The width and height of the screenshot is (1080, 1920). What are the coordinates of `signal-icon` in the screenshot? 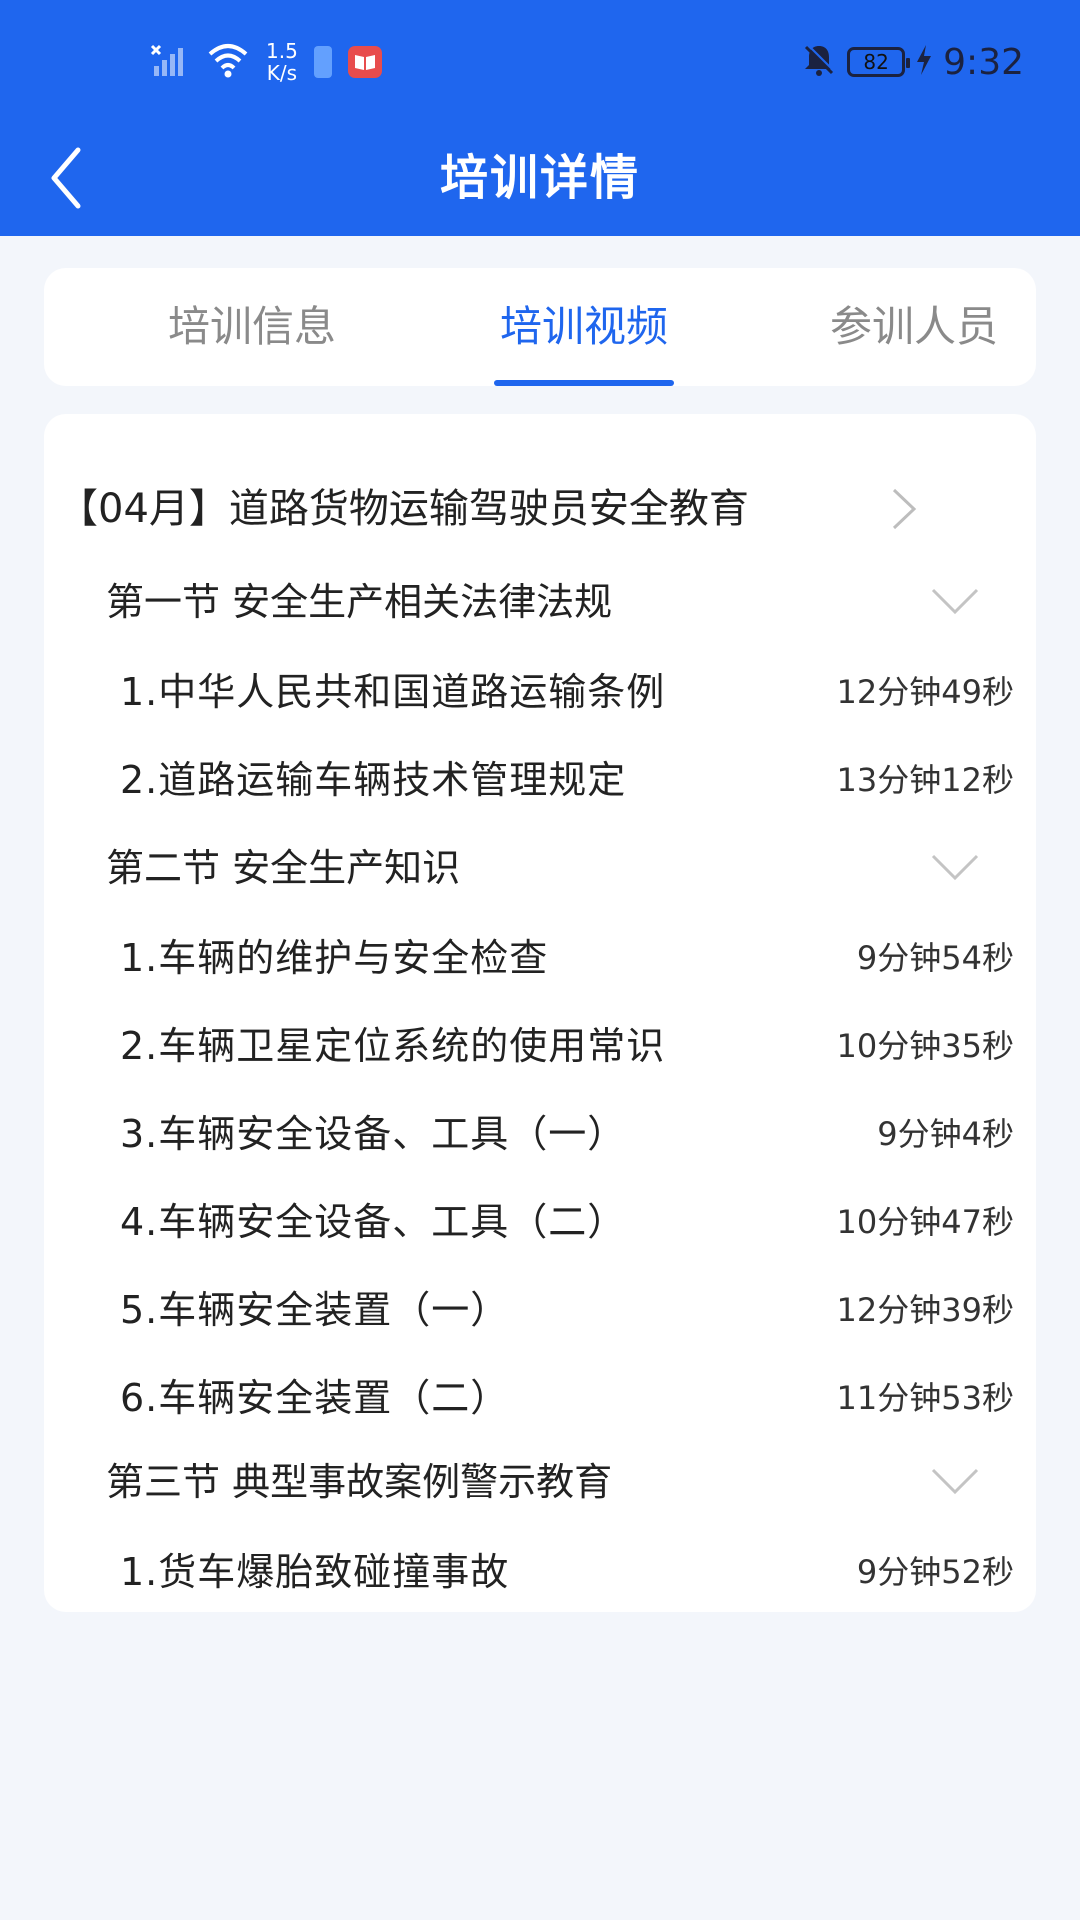 It's located at (170, 62).